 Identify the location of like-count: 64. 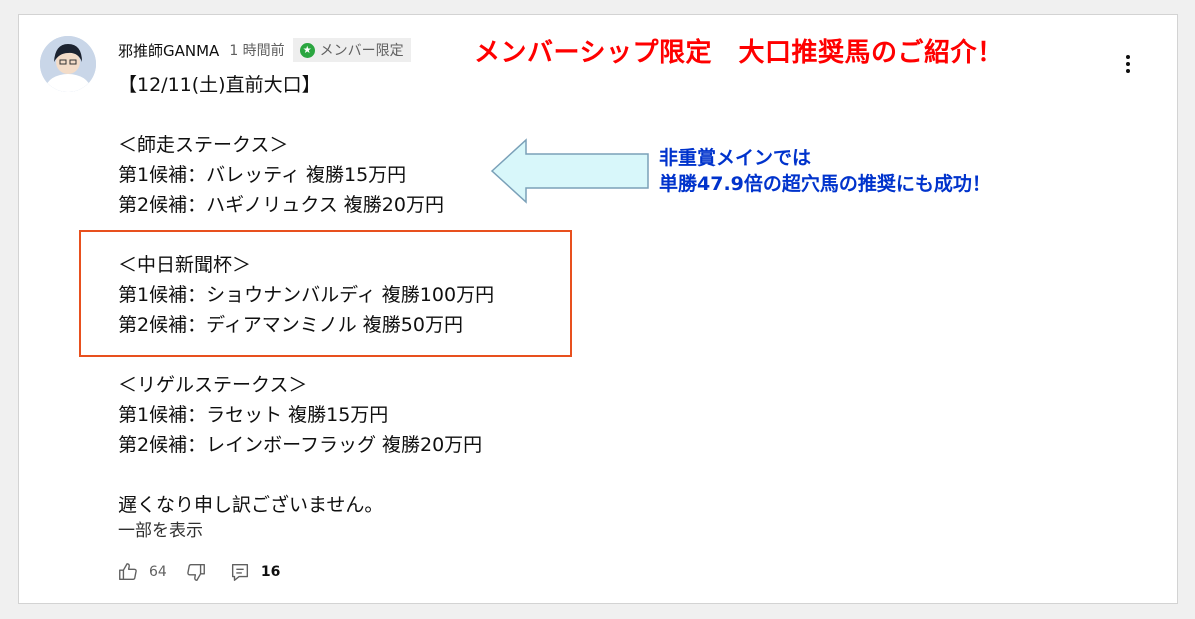
(158, 572).